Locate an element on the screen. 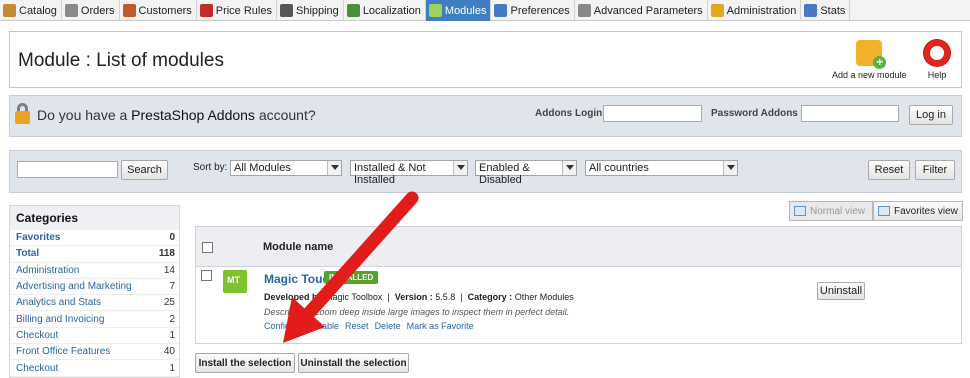 This screenshot has width=970, height=378. uninstall-button: Uninstall is located at coordinates (841, 291).